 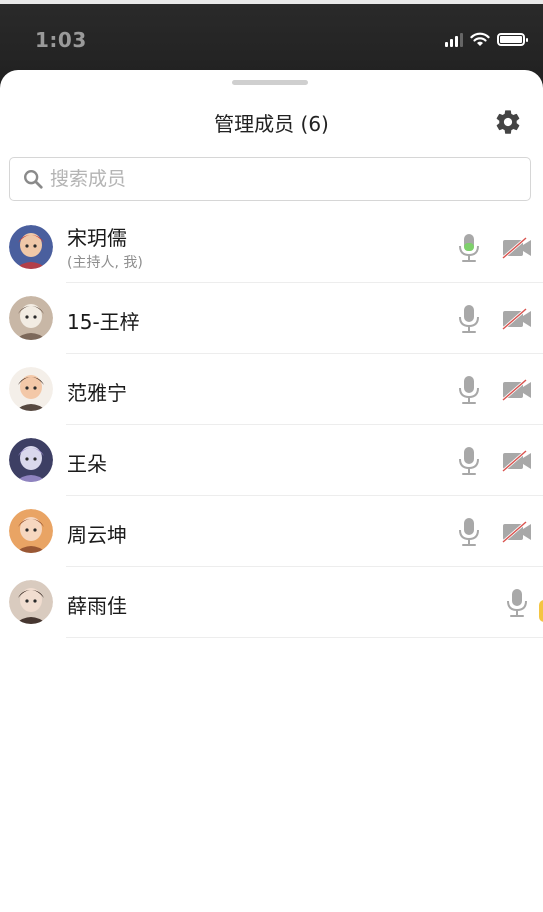 What do you see at coordinates (33, 179) in the screenshot?
I see `search-icon` at bounding box center [33, 179].